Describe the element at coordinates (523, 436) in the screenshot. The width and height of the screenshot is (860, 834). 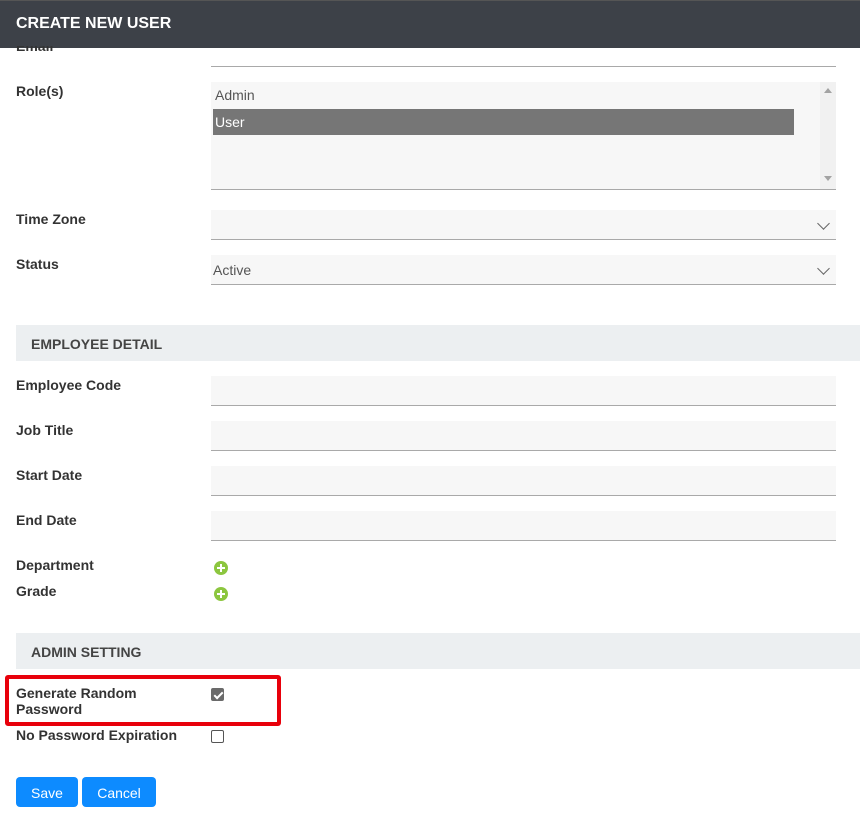
I see `job-title-input` at that location.